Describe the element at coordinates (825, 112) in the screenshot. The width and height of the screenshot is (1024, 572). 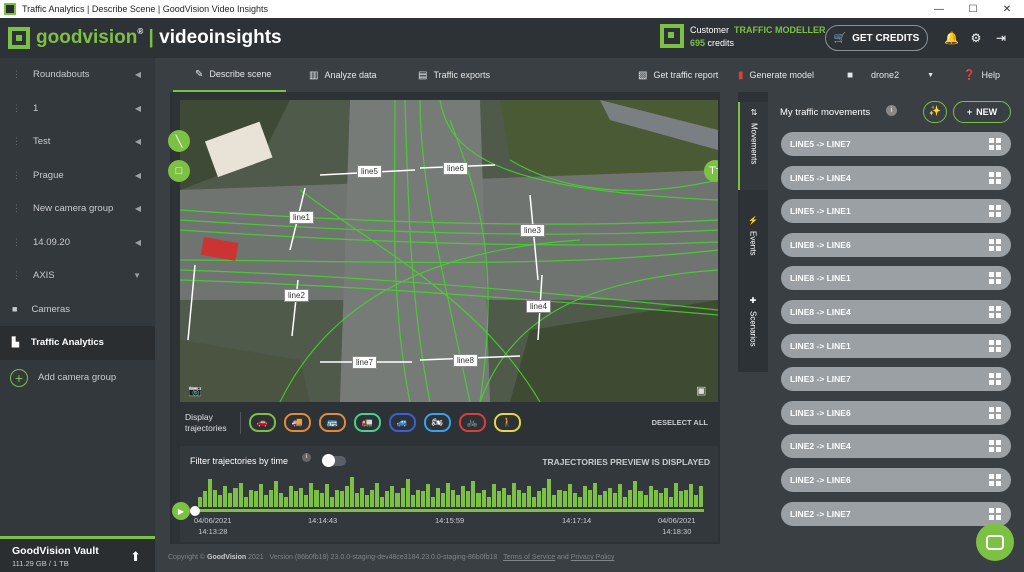
I see `movements-heading: My traffic movements` at that location.